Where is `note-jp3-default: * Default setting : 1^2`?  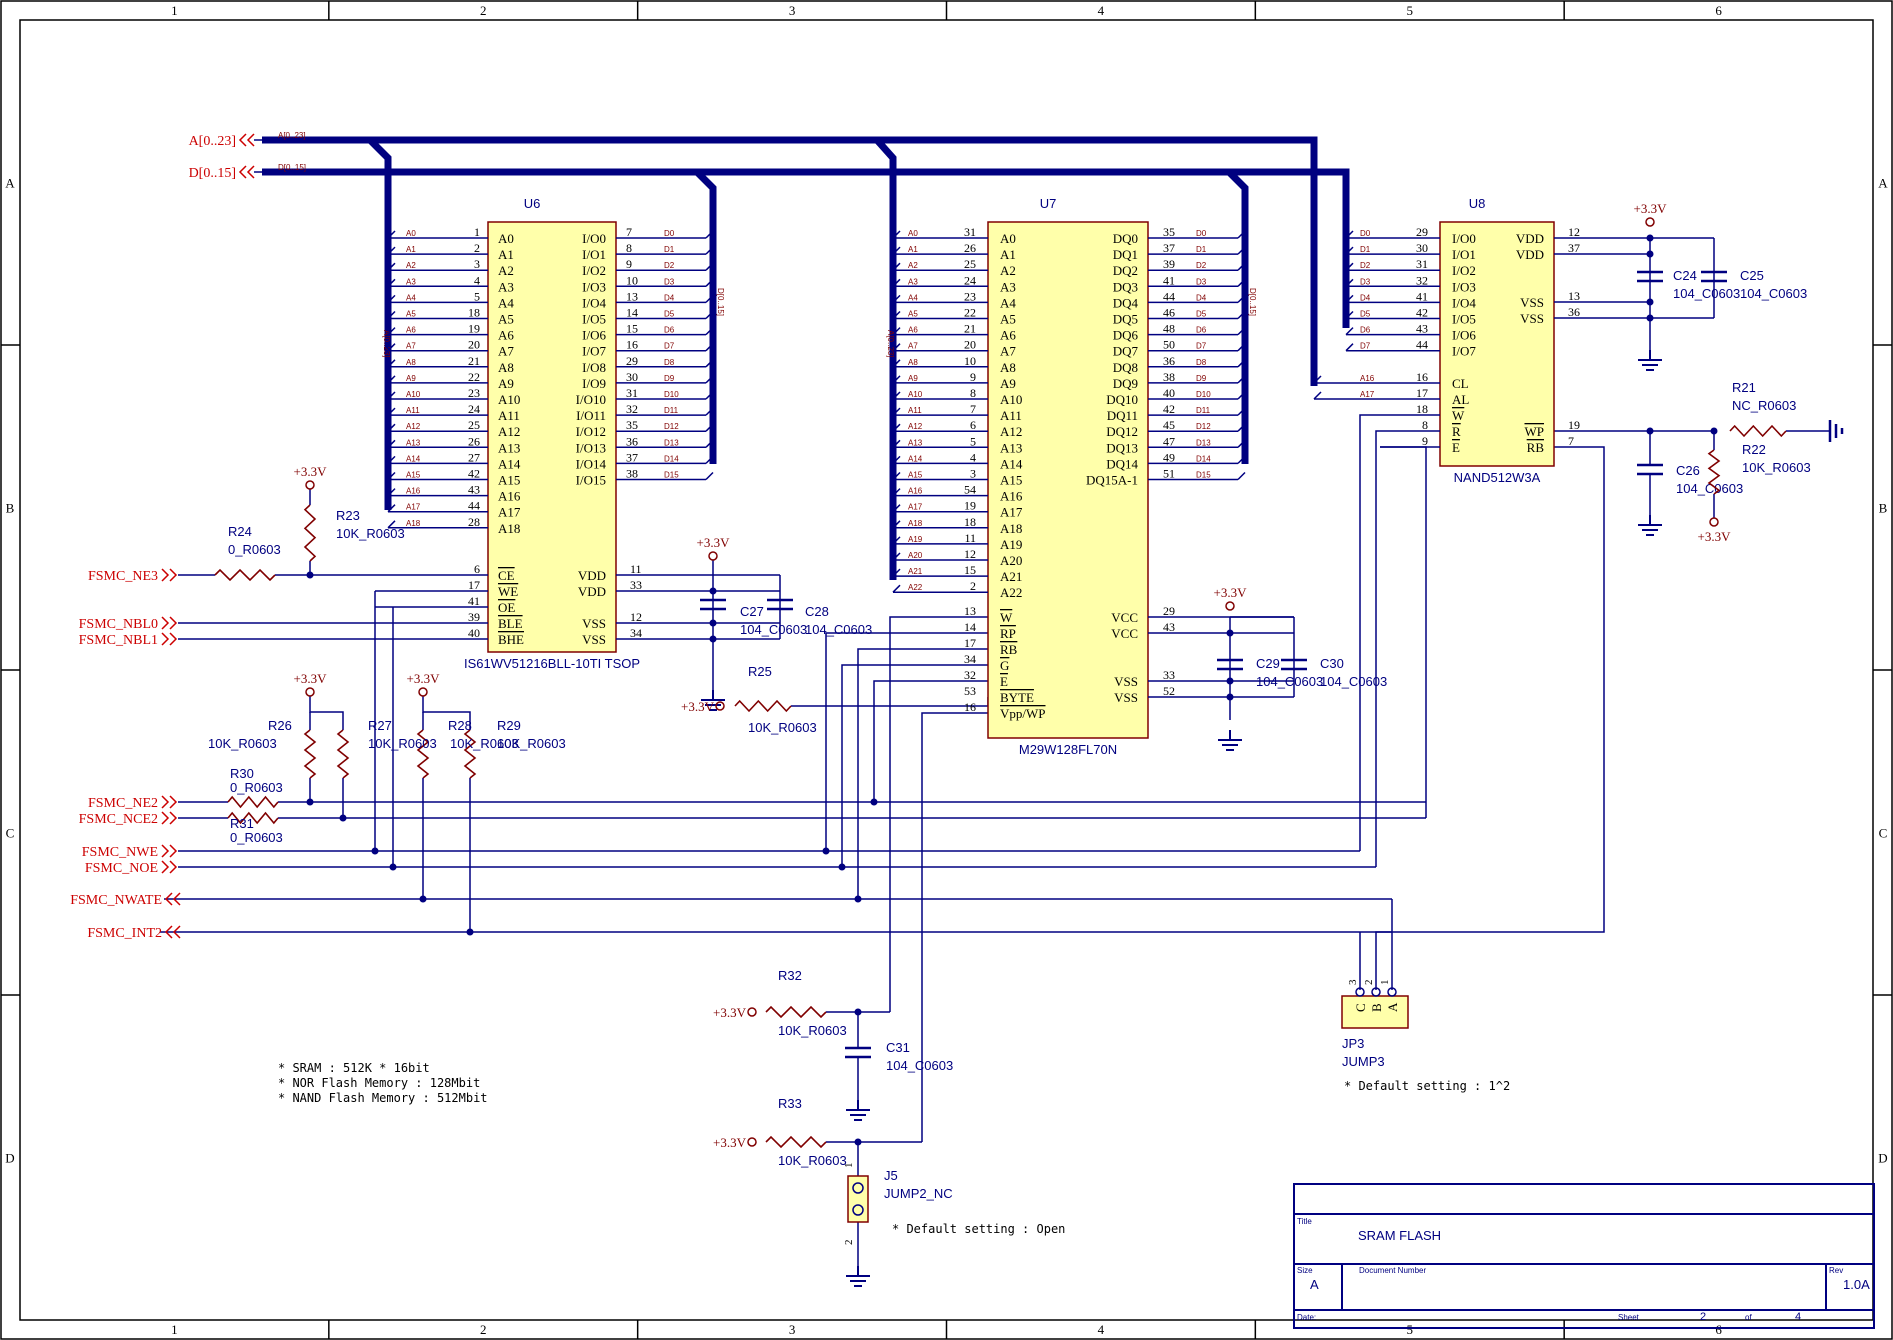
note-jp3-default: * Default setting : 1^2 is located at coordinates (1427, 1086).